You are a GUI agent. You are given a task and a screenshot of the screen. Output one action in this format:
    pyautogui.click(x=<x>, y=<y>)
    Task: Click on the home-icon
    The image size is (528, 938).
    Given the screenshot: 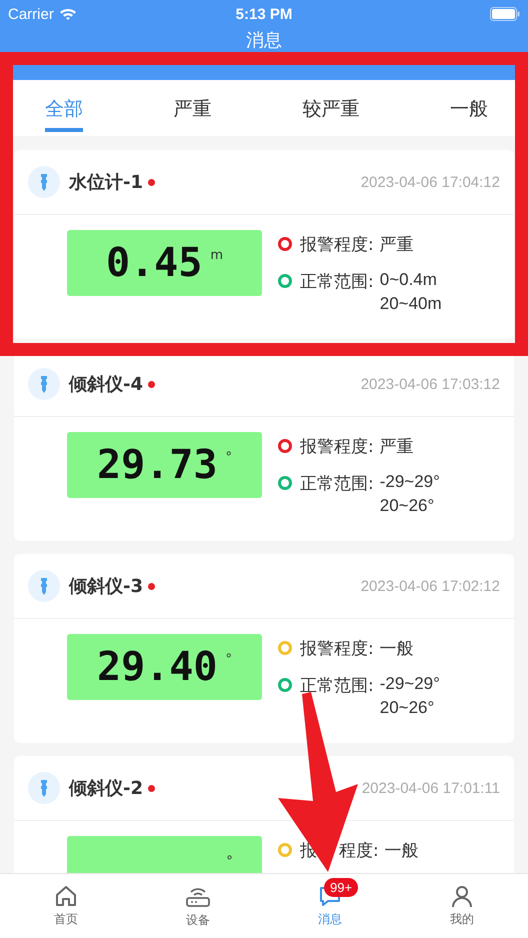 What is the action you would take?
    pyautogui.click(x=66, y=896)
    